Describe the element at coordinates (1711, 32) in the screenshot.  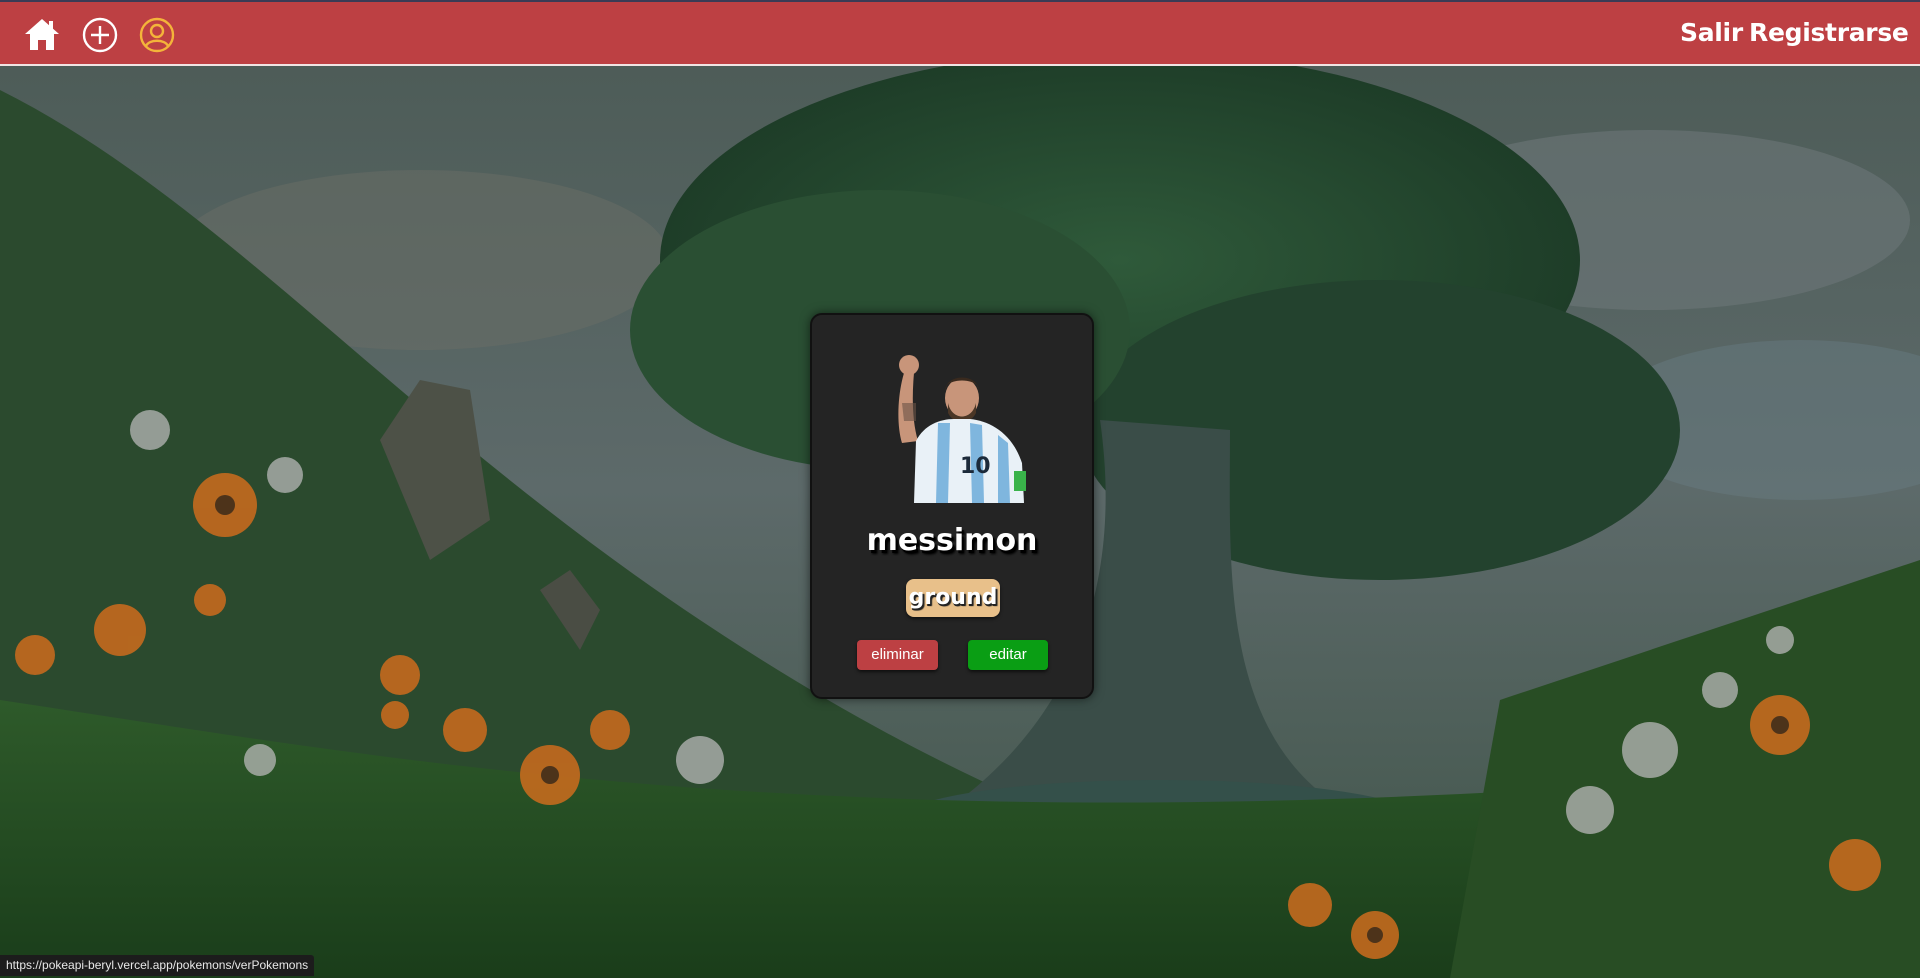
I see `logout-link: Salir` at that location.